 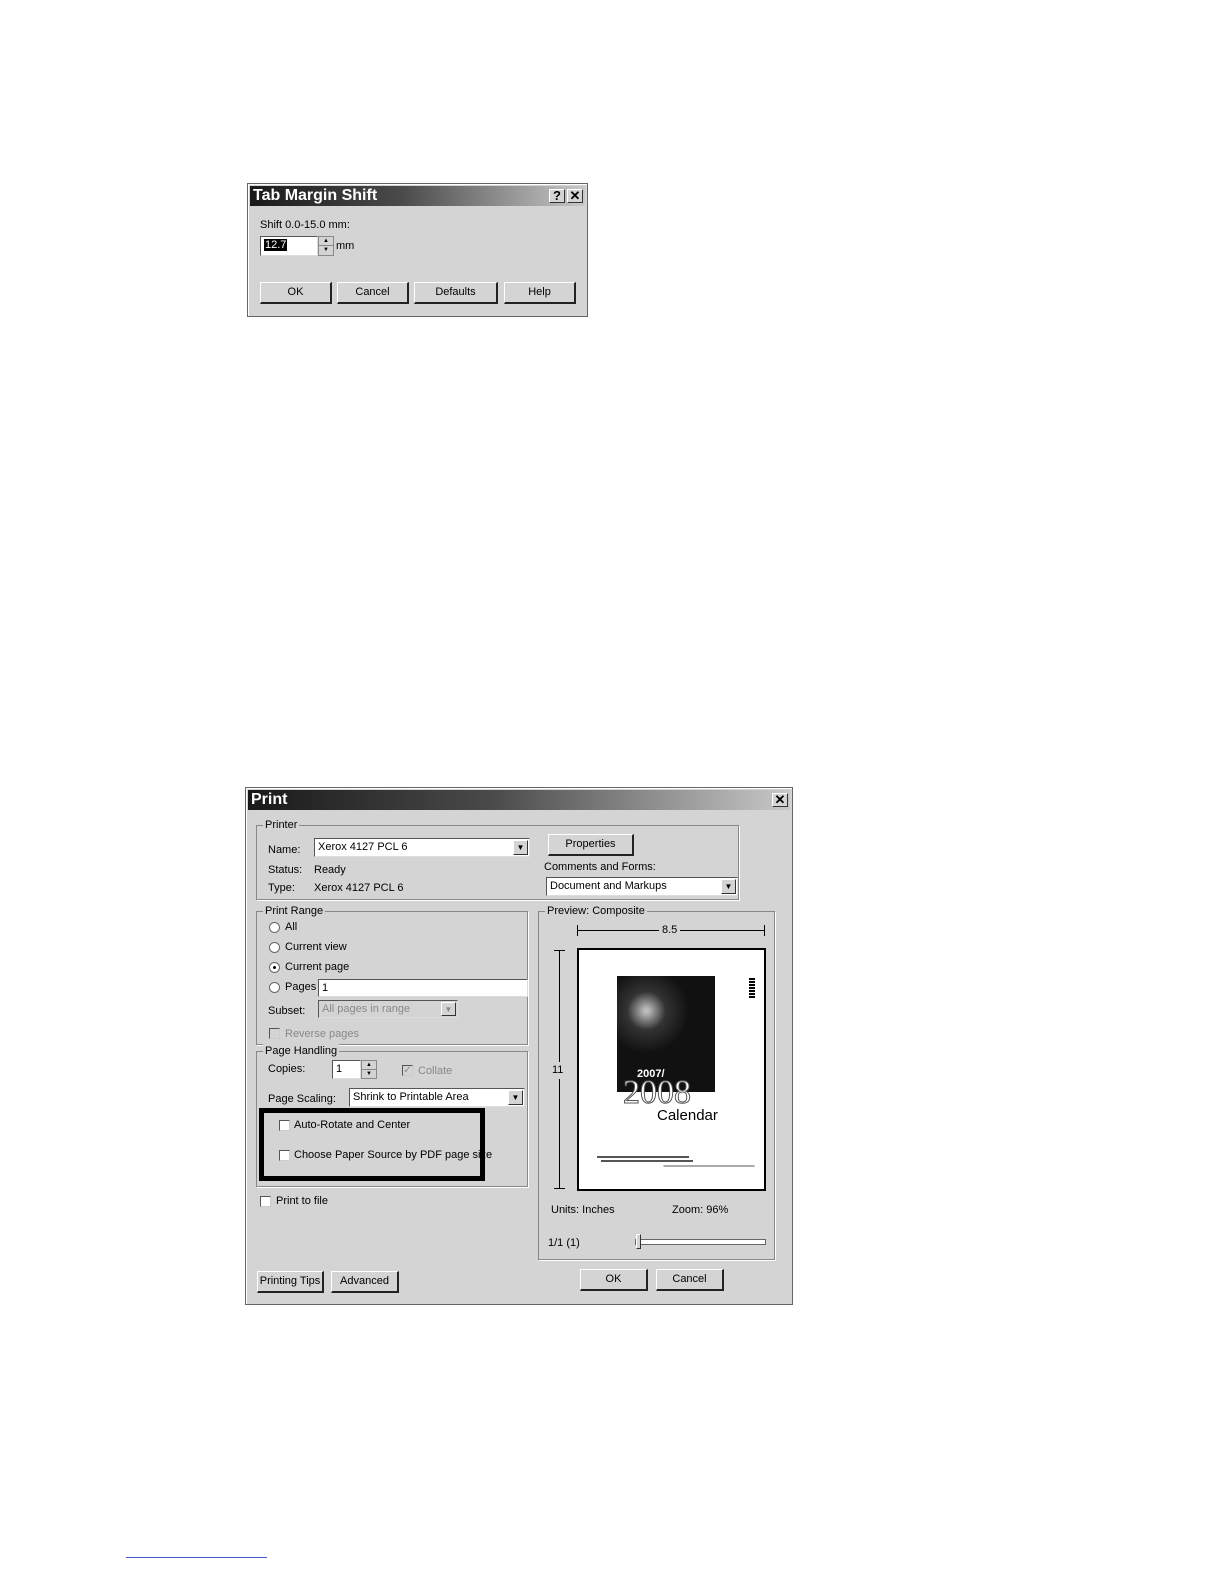 I want to click on shift-value: 12.7, so click(x=276, y=245).